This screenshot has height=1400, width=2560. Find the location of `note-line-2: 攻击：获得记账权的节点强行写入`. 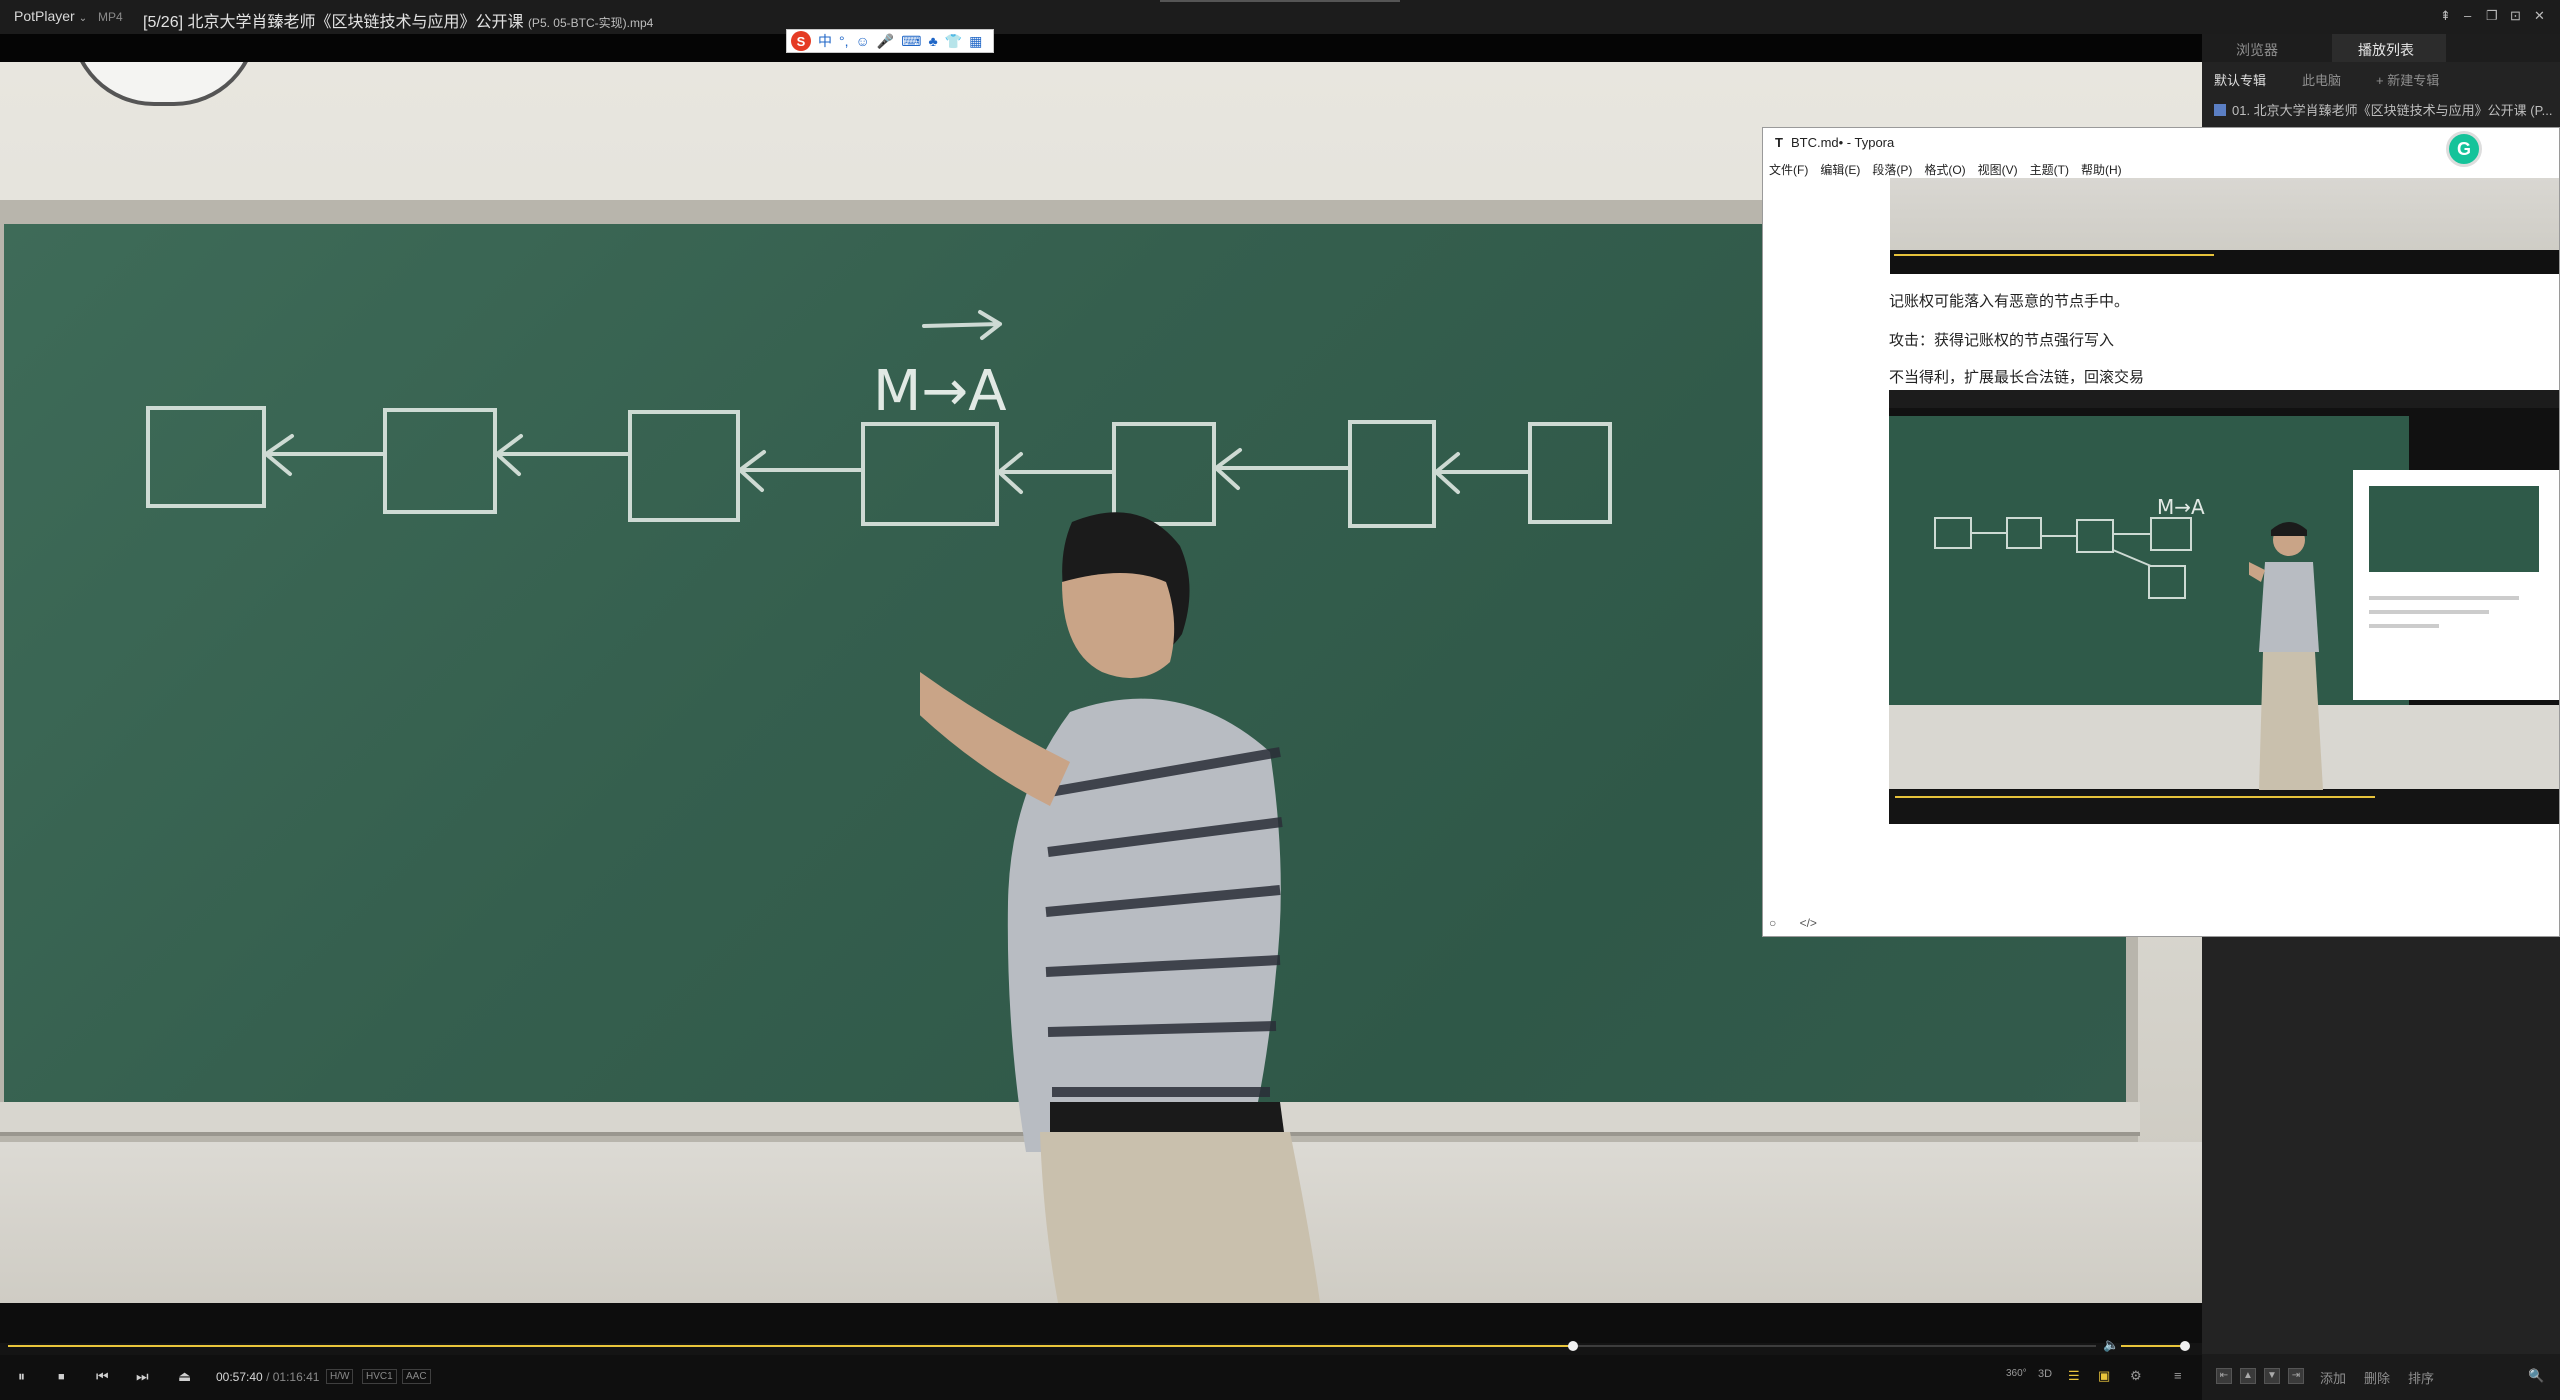

note-line-2: 攻击：获得记账权的节点强行写入 is located at coordinates (2002, 340).